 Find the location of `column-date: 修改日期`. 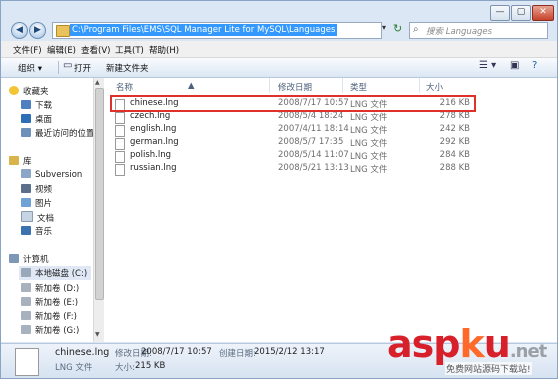

column-date: 修改日期 is located at coordinates (295, 87).